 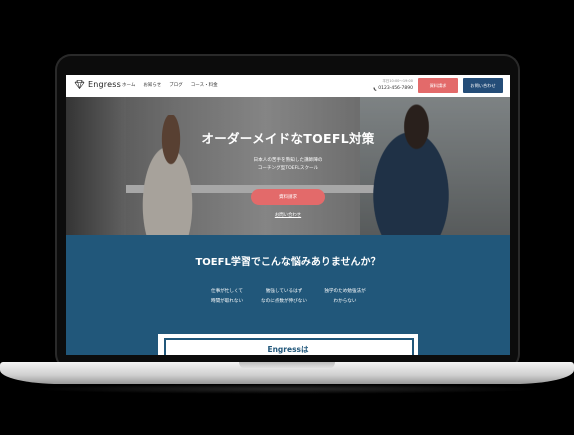 I want to click on nav-item-home: ホーム, so click(x=128, y=85).